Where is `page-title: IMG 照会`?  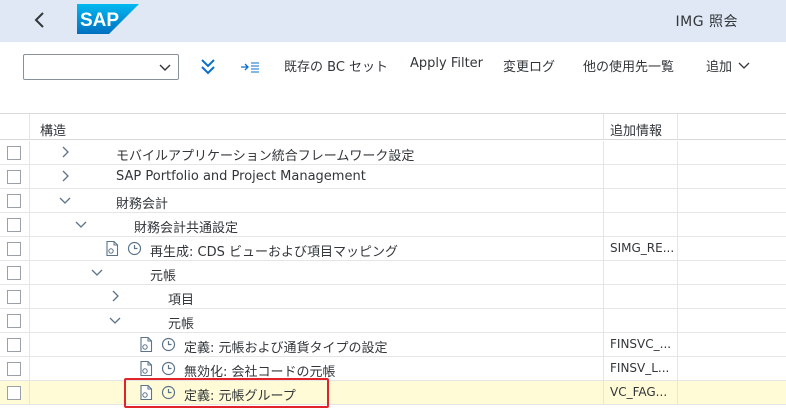
page-title: IMG 照会 is located at coordinates (706, 22).